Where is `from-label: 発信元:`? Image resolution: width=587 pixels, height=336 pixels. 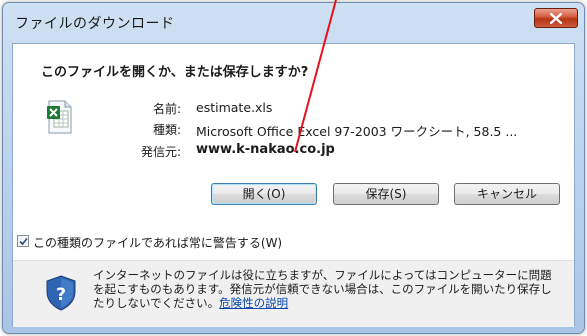 from-label: 発信元: is located at coordinates (160, 152).